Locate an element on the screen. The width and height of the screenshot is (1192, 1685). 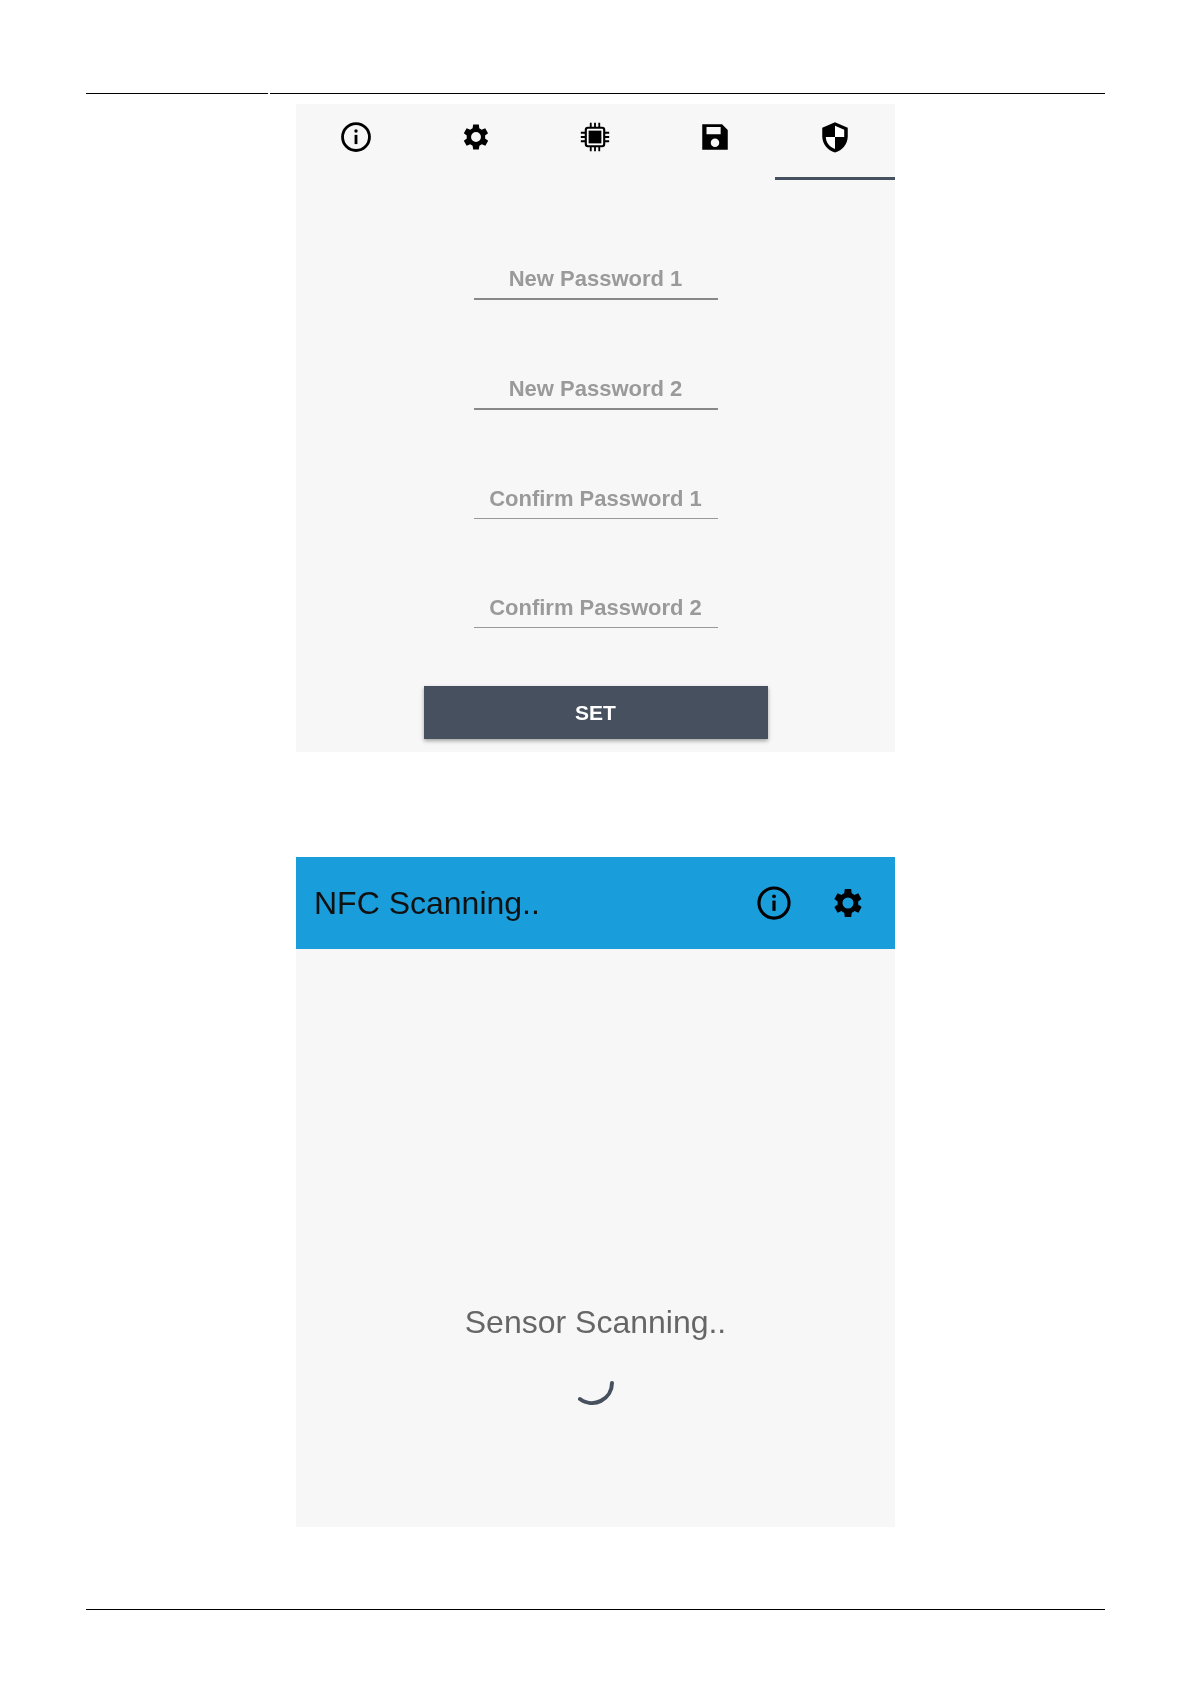
app-title: NFC Scanning.. is located at coordinates (427, 903).